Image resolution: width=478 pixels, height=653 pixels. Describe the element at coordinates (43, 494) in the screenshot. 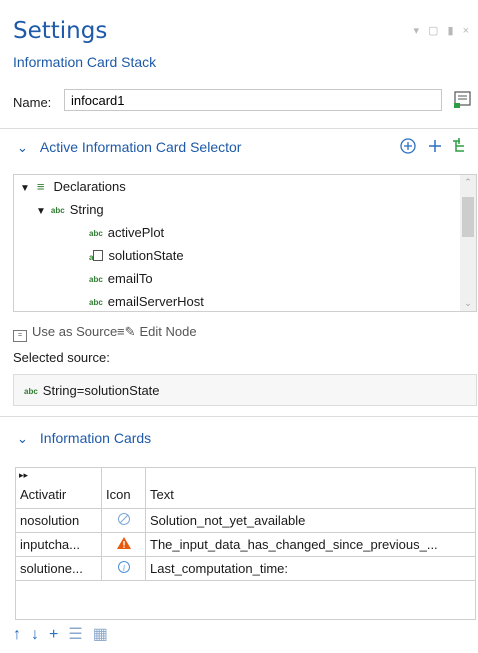

I see `header-label: Activatir` at that location.